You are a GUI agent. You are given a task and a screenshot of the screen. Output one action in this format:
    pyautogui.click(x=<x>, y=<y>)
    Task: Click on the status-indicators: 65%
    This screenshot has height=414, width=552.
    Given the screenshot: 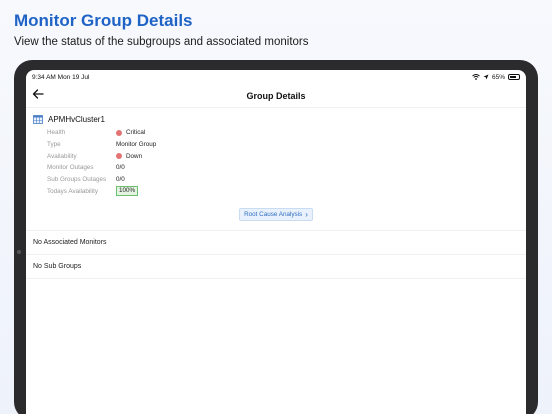 What is the action you would take?
    pyautogui.click(x=496, y=77)
    